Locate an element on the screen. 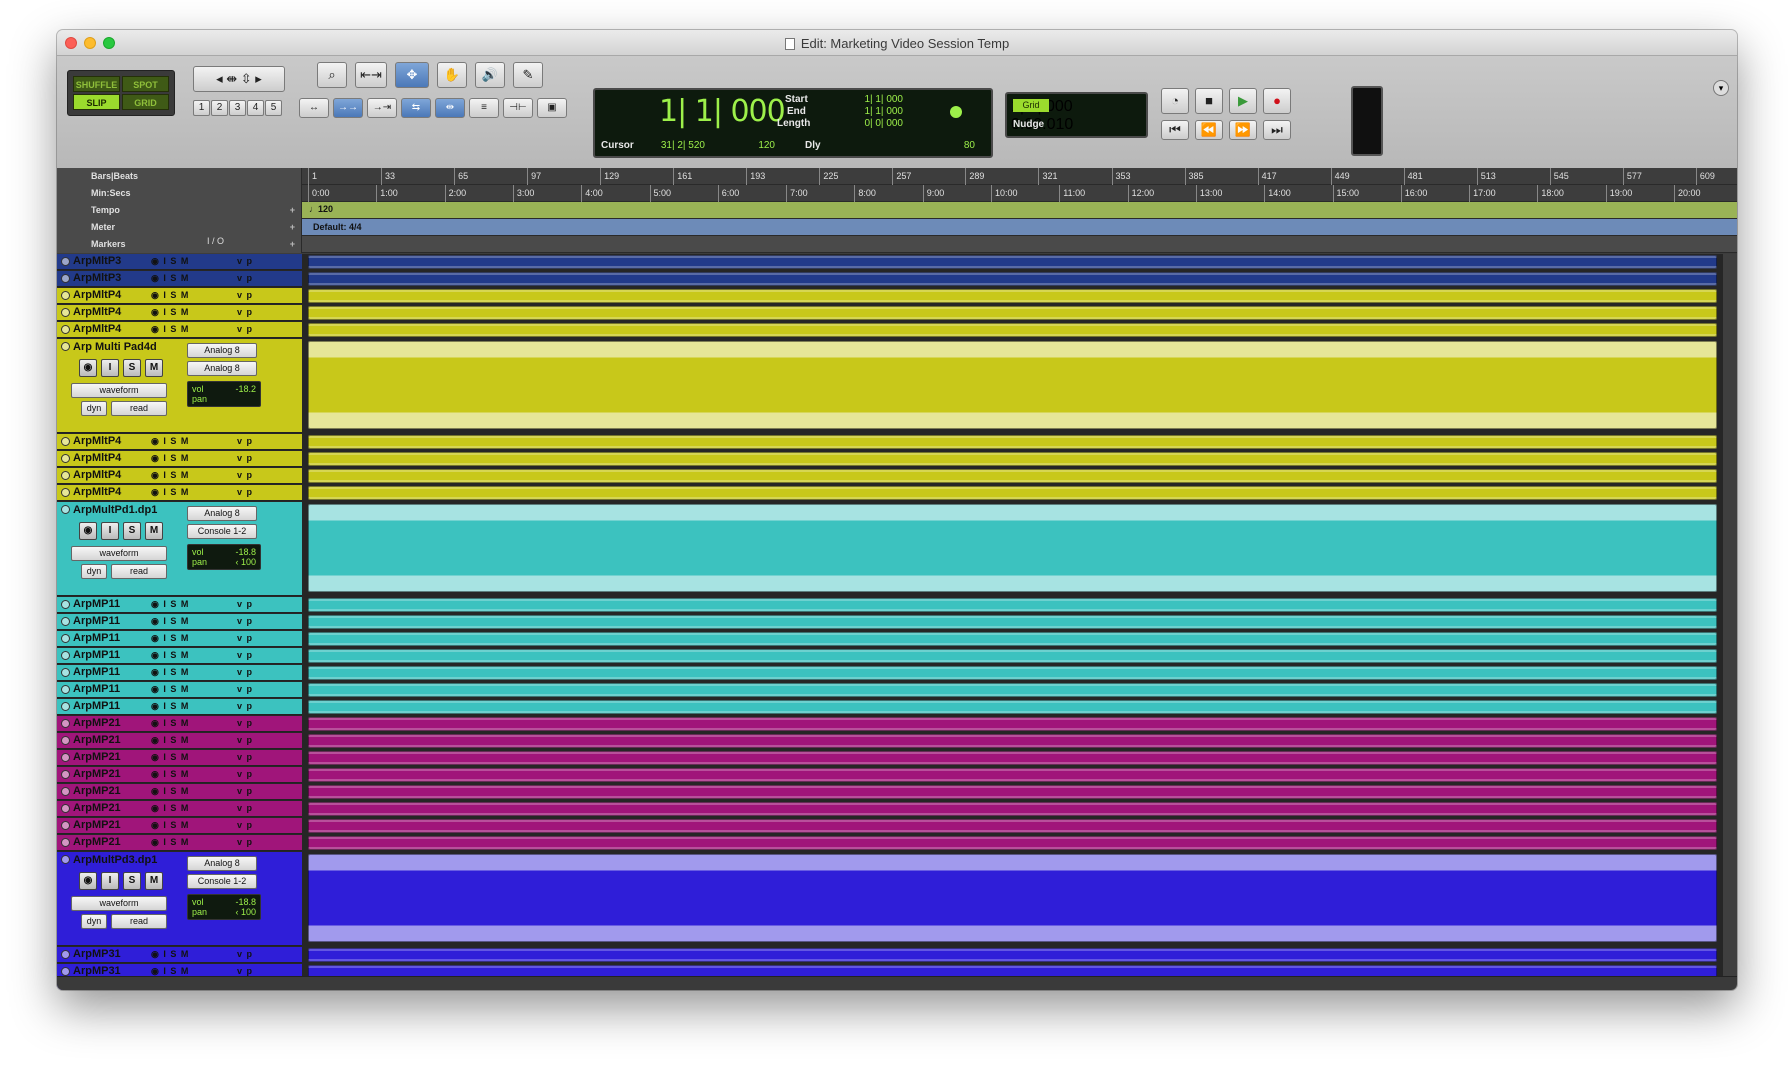  track-header: ArpMP31 ◉ I S M v p is located at coordinates (179, 955).